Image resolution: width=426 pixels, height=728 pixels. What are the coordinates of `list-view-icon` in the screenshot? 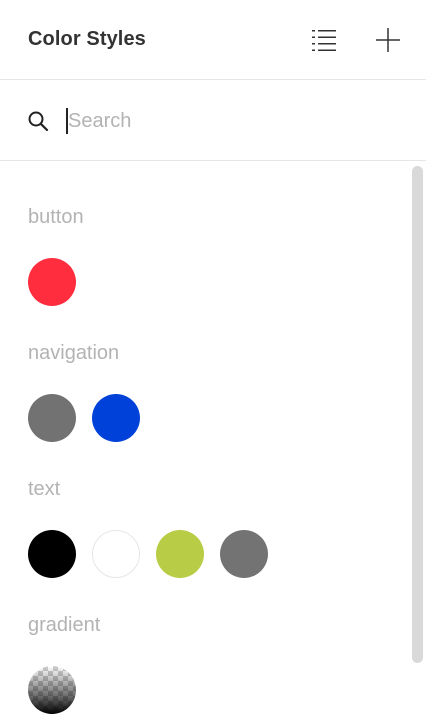 It's located at (324, 40).